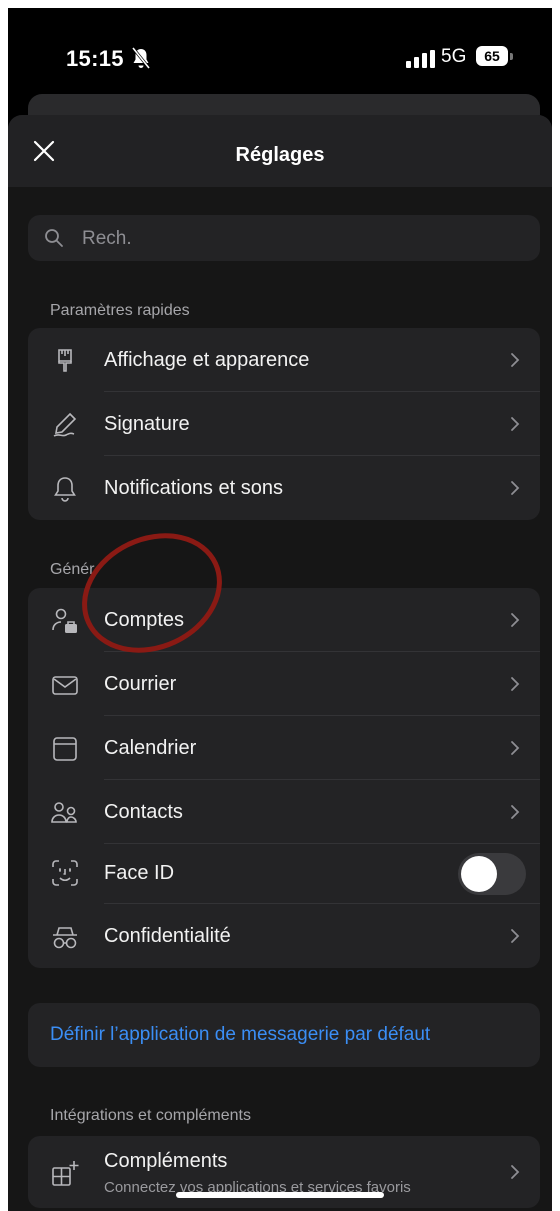 Image resolution: width=560 pixels, height=1211 pixels. I want to click on bell-slash-icon, so click(141, 58).